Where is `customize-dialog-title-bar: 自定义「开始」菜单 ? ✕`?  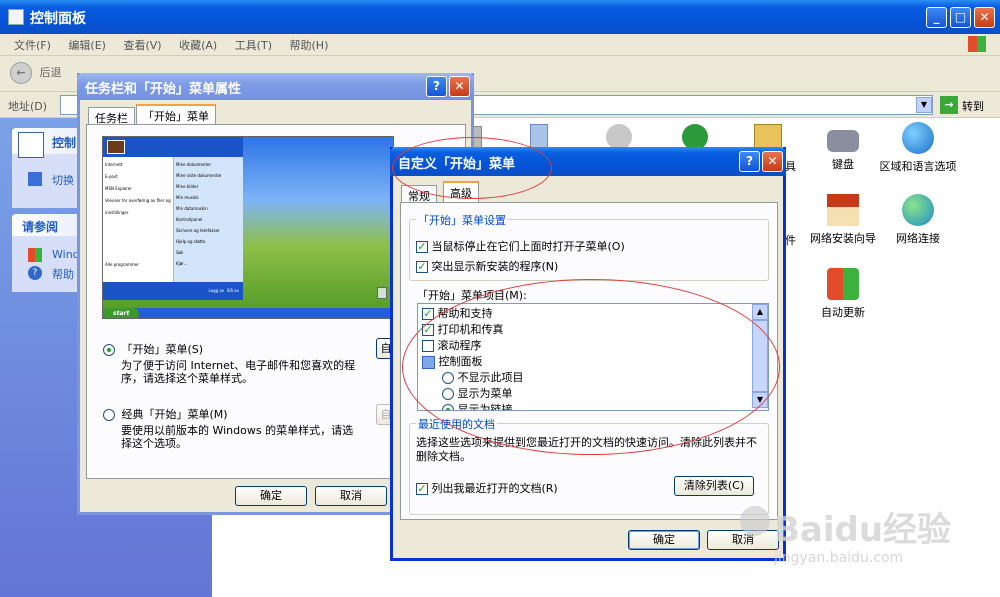
customize-dialog-title-bar: 自定义「开始」菜单 ? ✕ is located at coordinates (588, 161).